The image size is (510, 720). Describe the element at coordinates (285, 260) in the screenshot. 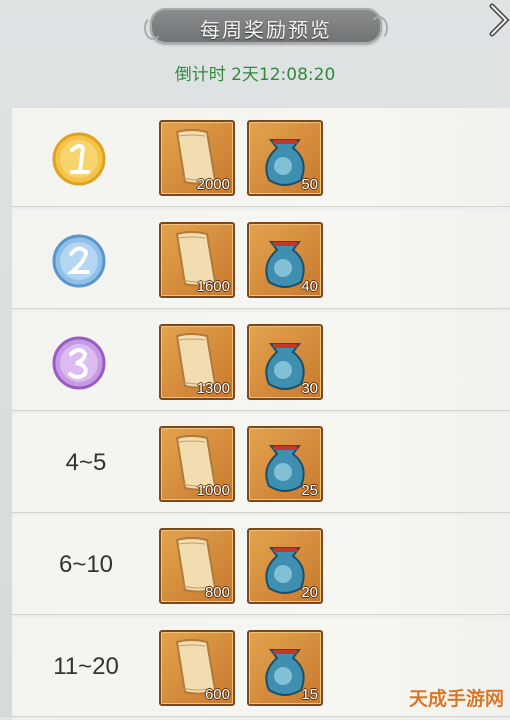

I see `reward-item-pouch: 40` at that location.